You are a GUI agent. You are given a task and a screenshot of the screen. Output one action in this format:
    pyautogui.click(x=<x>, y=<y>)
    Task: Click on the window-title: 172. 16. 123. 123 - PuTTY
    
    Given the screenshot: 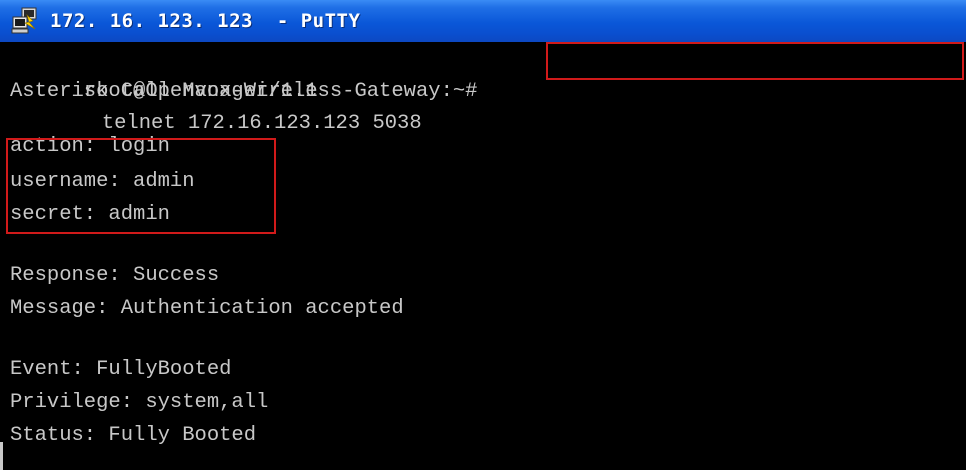 What is the action you would take?
    pyautogui.click(x=205, y=21)
    